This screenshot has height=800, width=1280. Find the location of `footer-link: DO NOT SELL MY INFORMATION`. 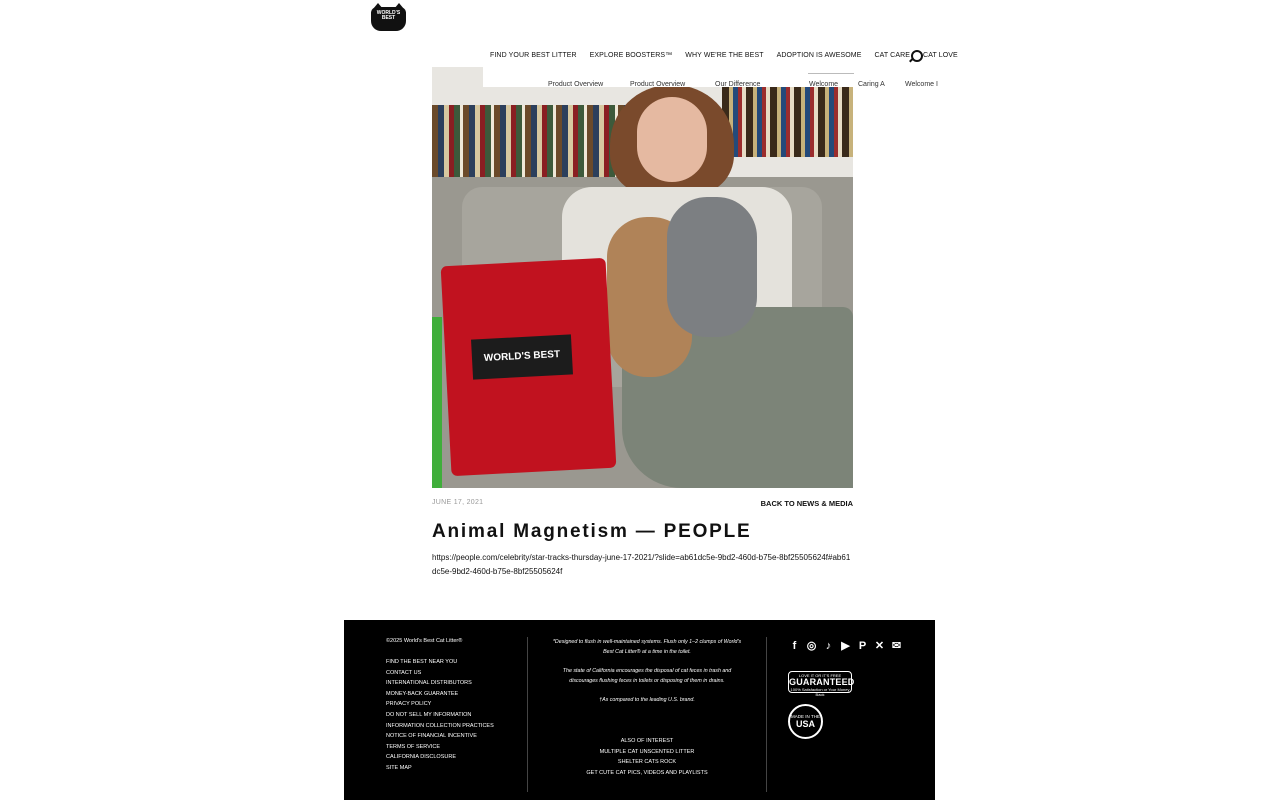

footer-link: DO NOT SELL MY INFORMATION is located at coordinates (441, 715).